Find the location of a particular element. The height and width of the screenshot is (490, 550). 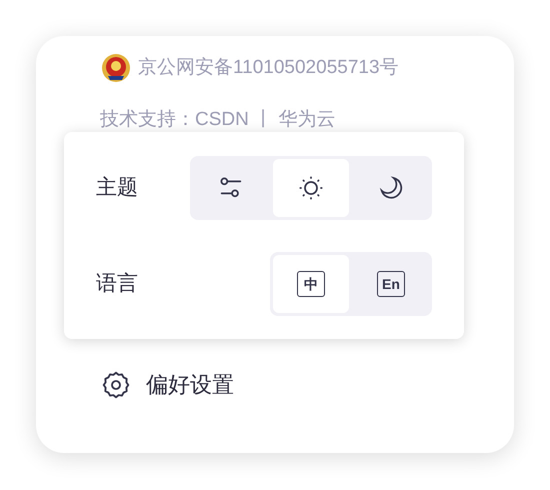

support-text: 技术支持：CSDN 丨 华为云 is located at coordinates (218, 119).